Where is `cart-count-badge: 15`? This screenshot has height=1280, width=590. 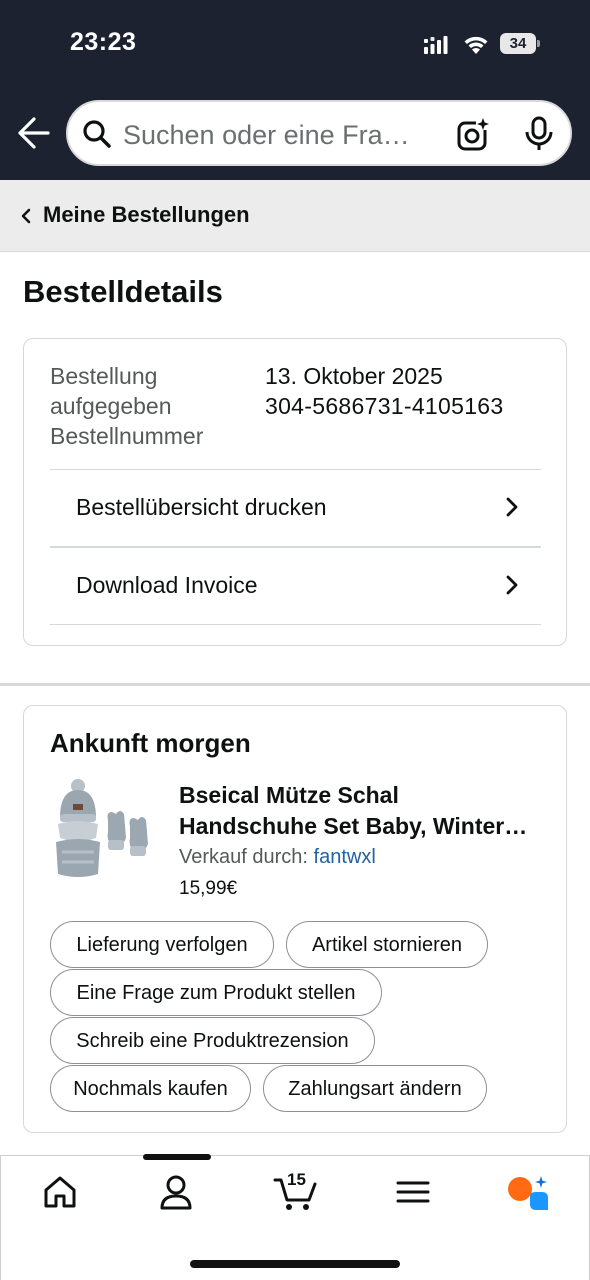 cart-count-badge: 15 is located at coordinates (296, 1179).